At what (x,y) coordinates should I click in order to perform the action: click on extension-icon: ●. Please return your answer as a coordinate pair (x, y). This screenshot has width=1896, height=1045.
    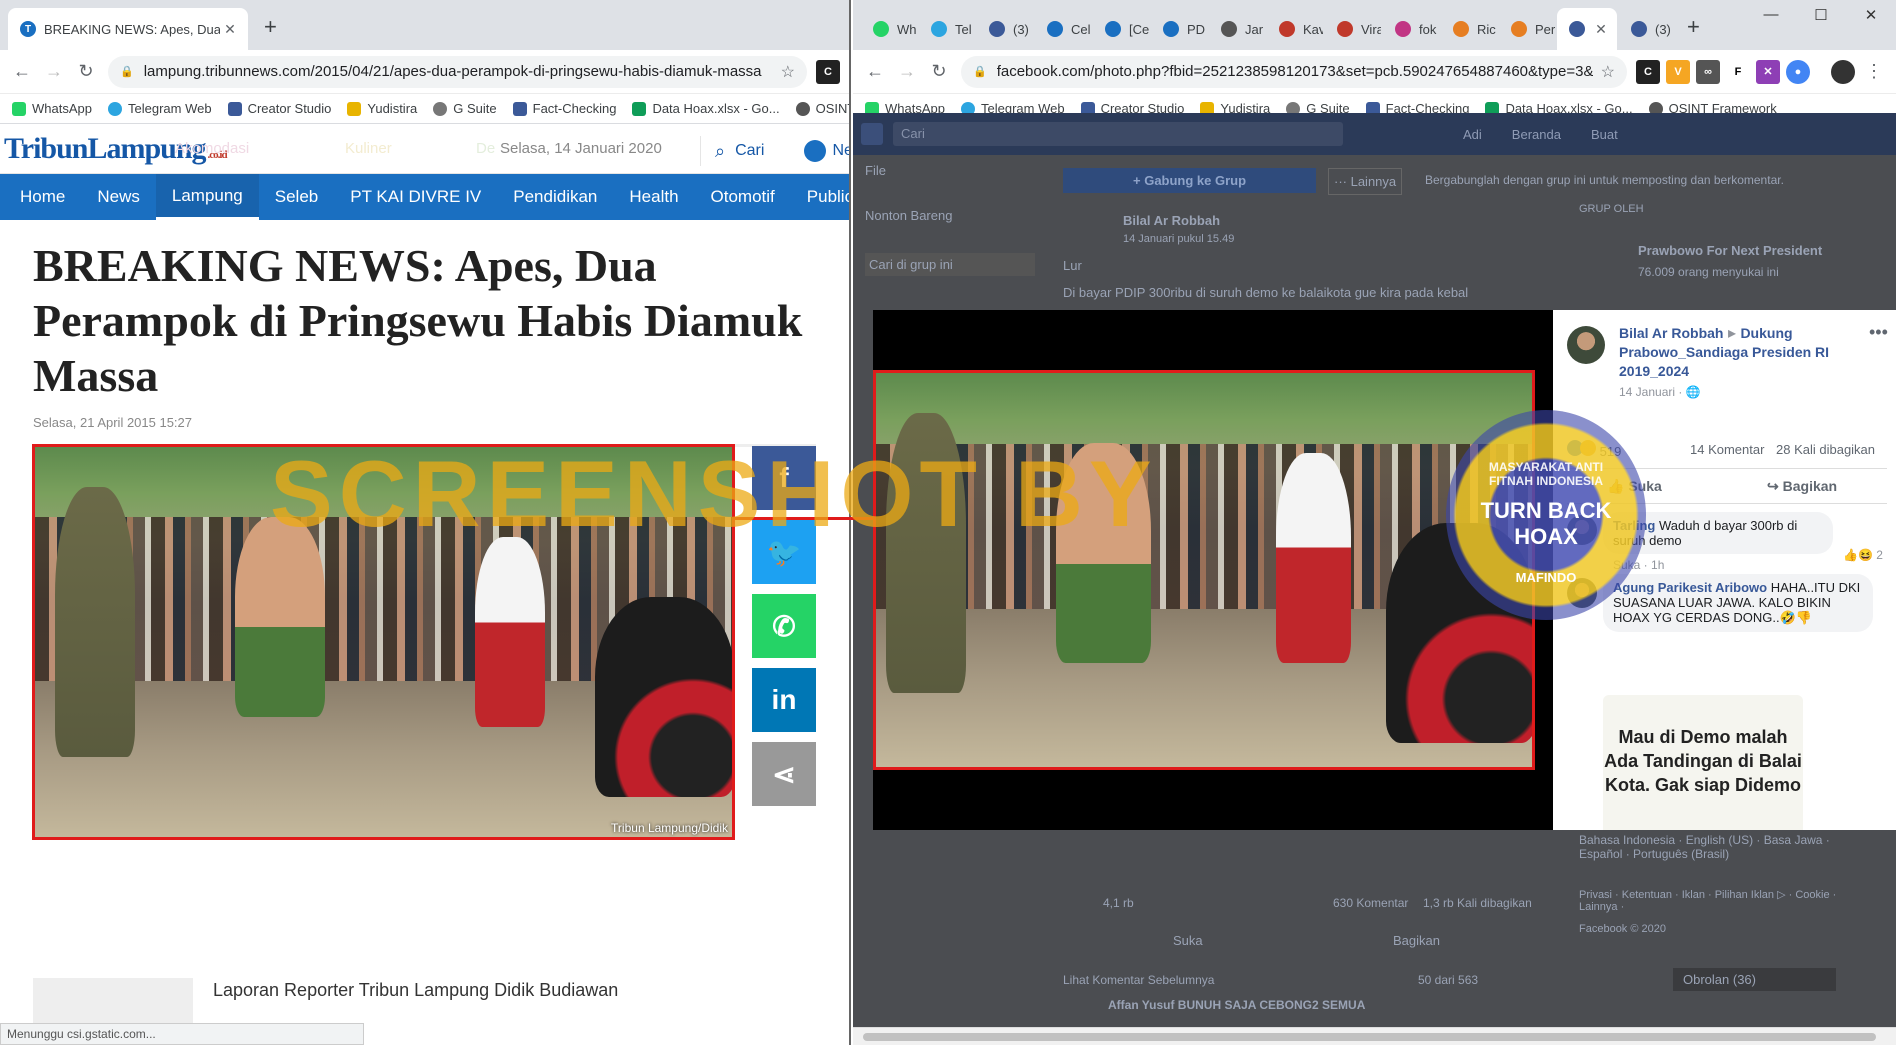
    Looking at the image, I should click on (1798, 71).